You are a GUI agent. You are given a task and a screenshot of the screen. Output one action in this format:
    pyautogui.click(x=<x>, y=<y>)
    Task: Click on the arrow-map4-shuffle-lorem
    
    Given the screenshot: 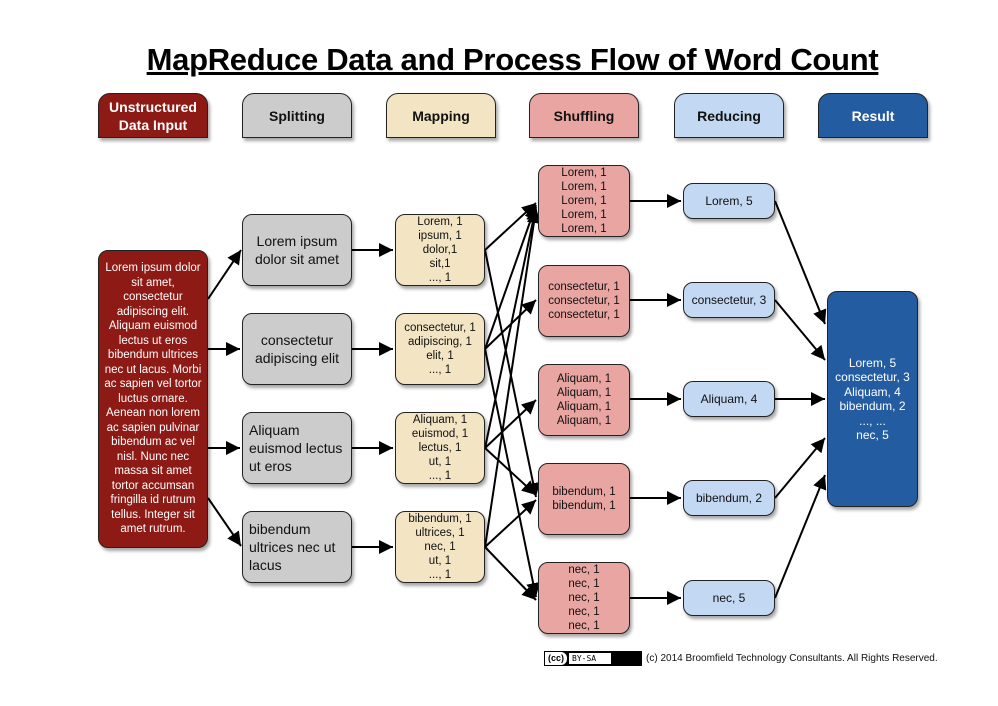 What is the action you would take?
    pyautogui.click(x=512, y=378)
    